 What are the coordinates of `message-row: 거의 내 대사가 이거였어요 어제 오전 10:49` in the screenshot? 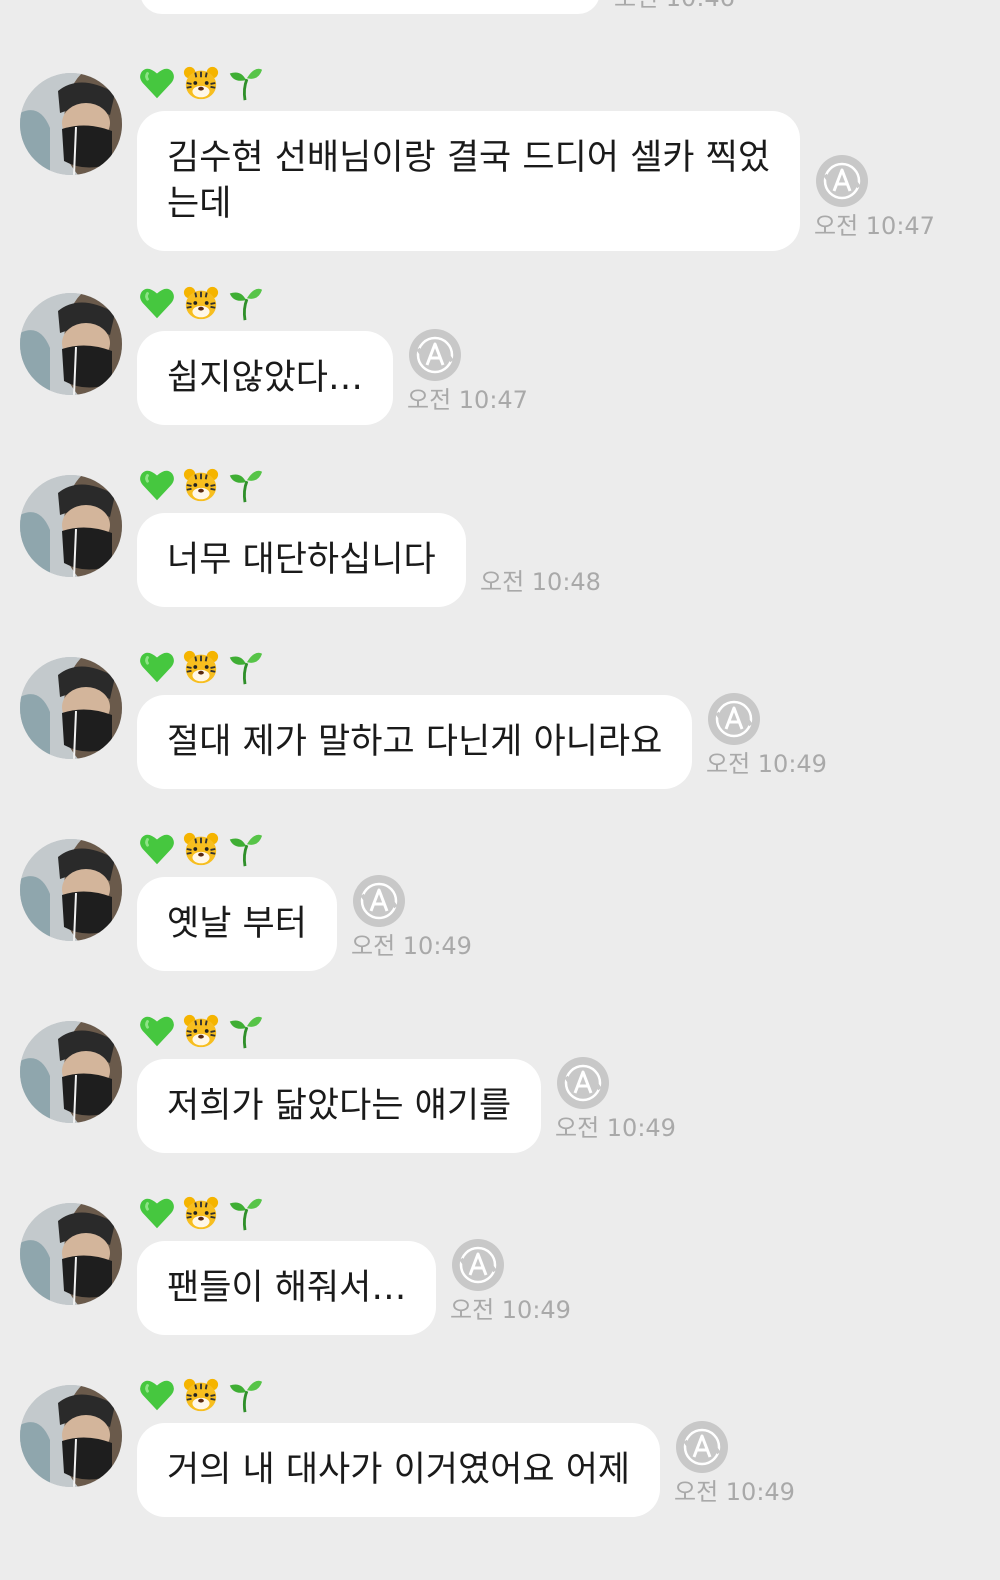 It's located at (500, 1465).